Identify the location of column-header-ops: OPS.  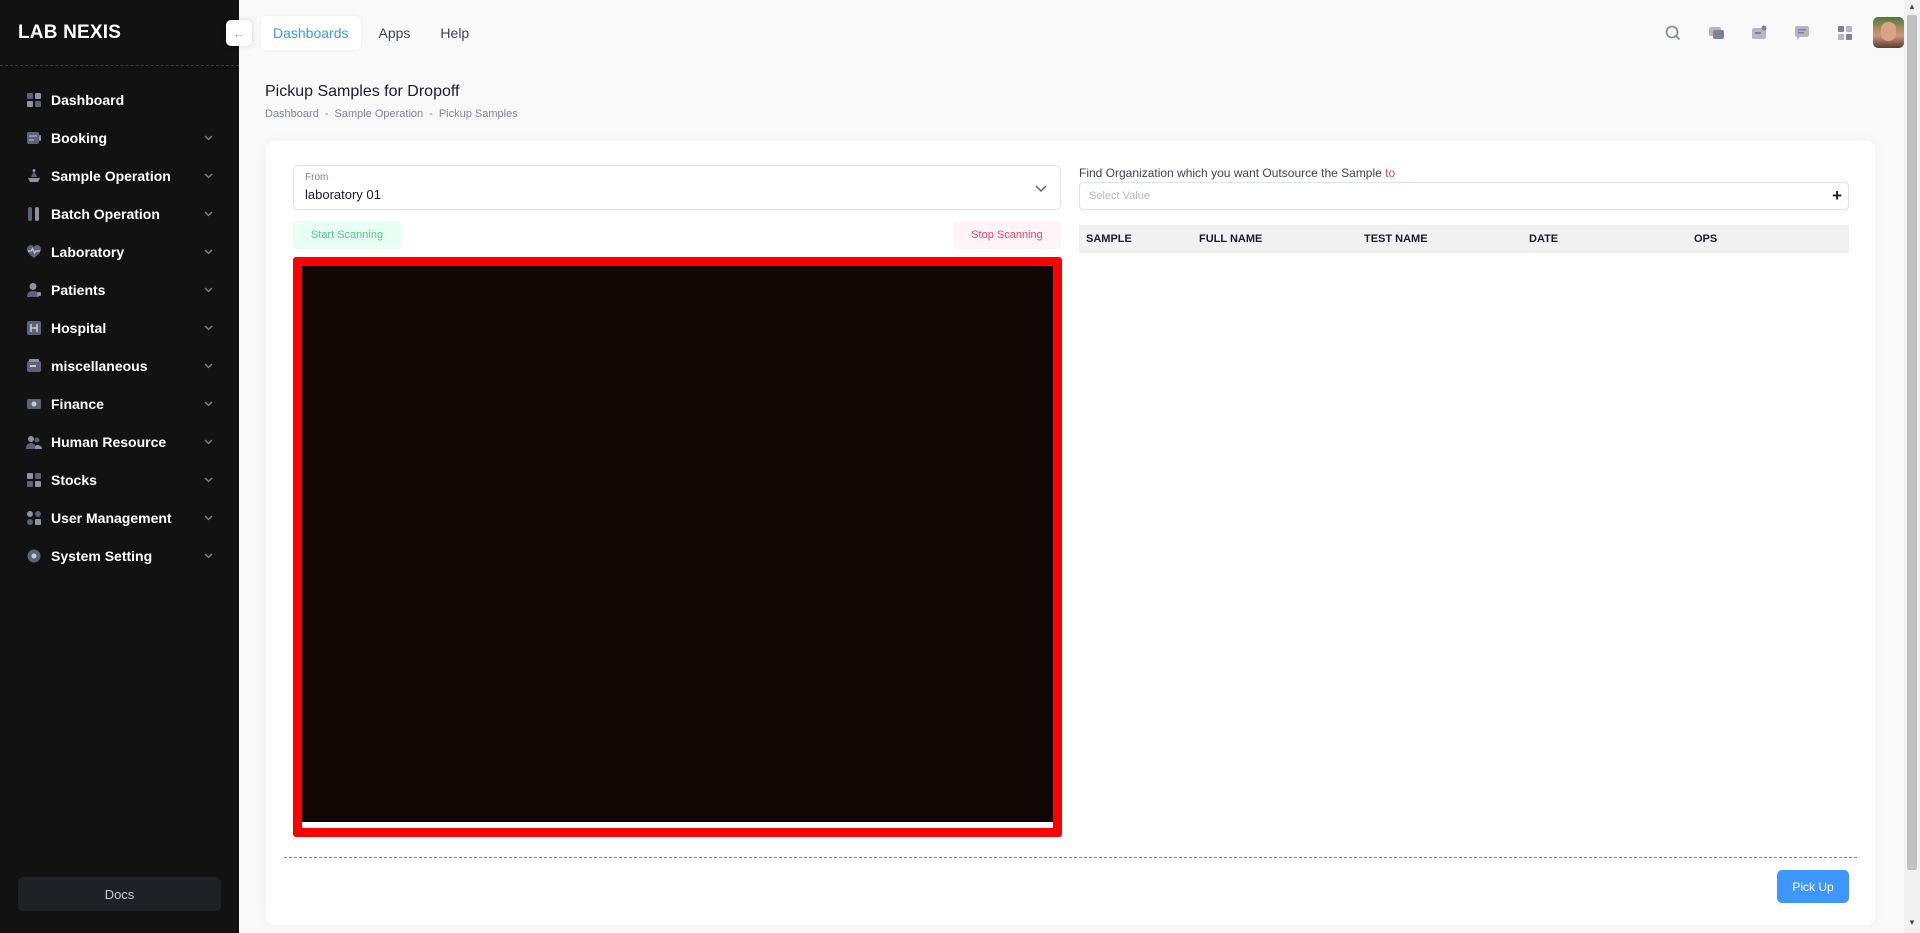
(1706, 239).